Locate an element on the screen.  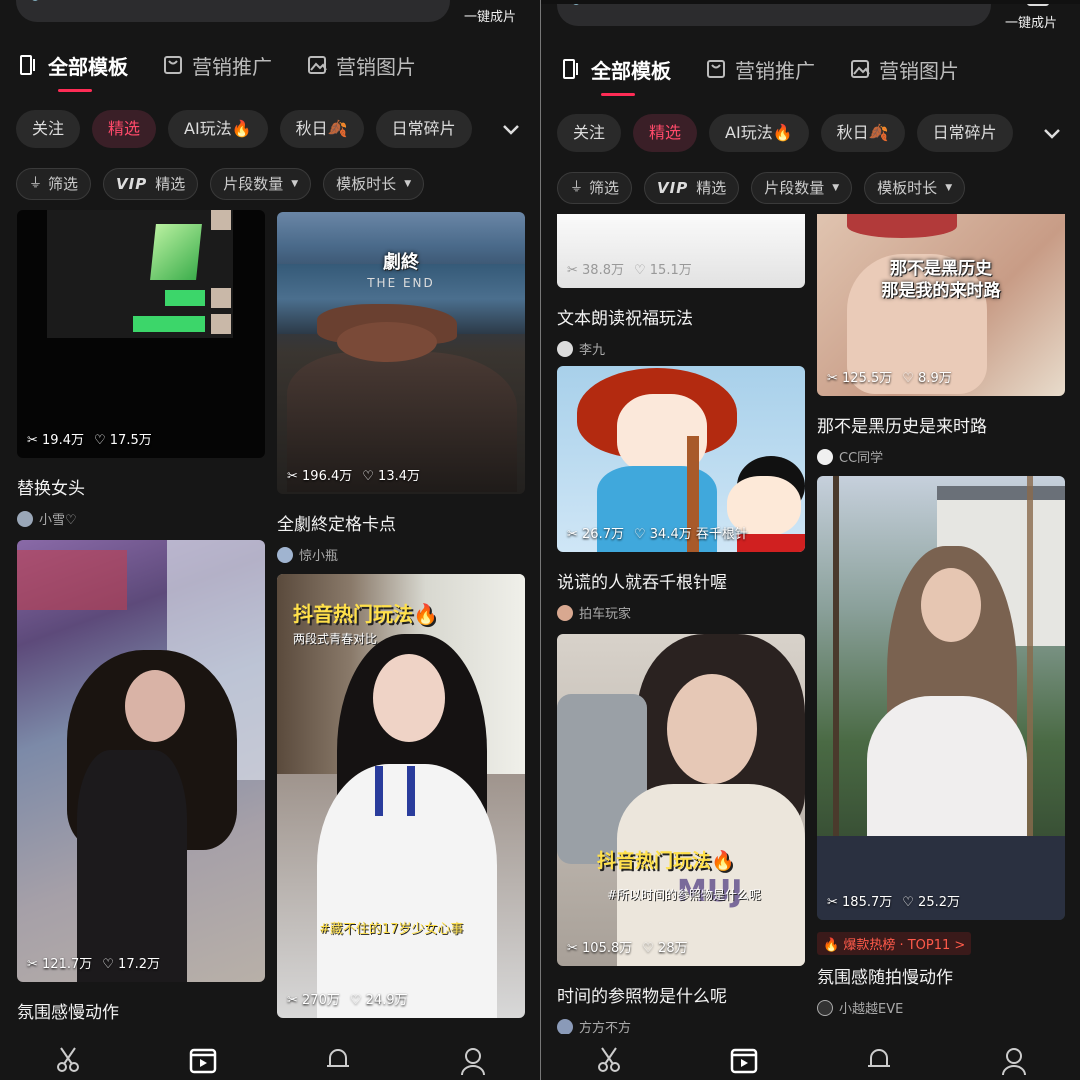
card-thumbnail: ✂ 121.7万 ♡ 17.2万 is located at coordinates (141, 761).